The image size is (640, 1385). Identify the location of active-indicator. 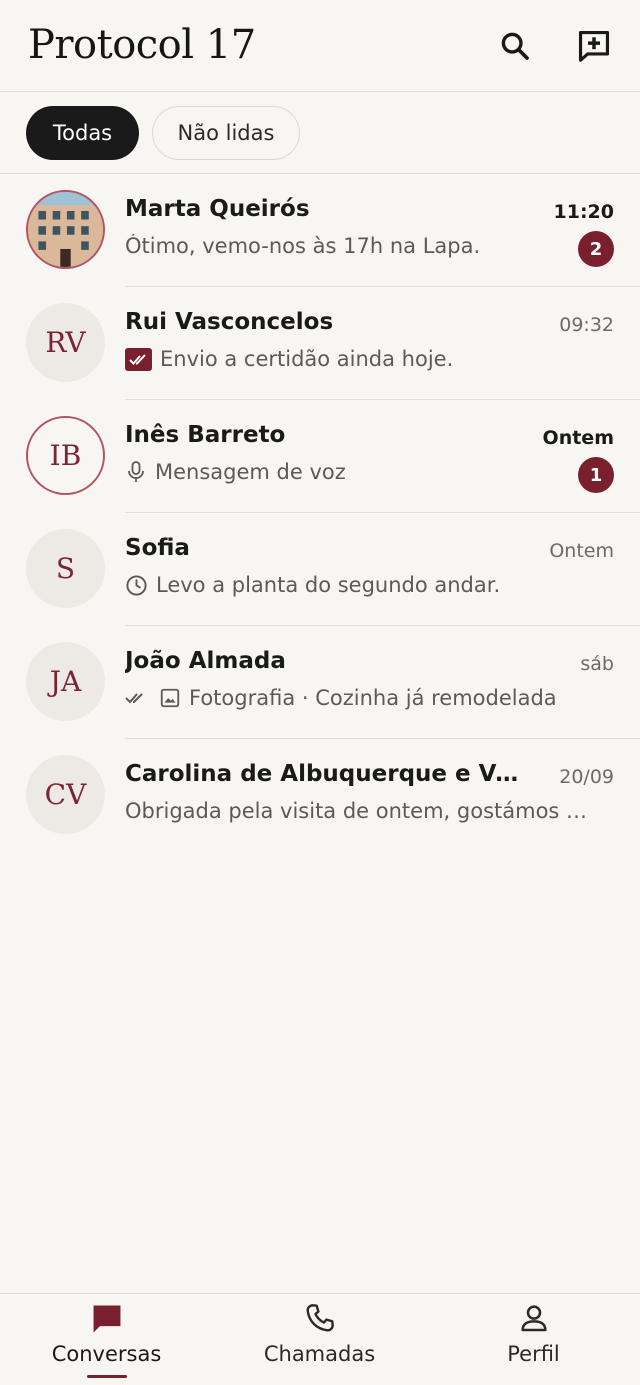
(107, 1376).